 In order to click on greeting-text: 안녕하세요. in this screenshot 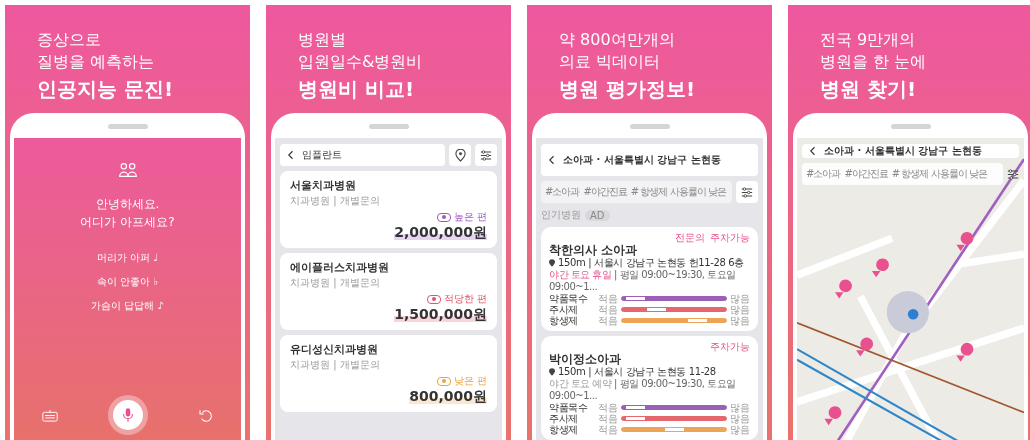, I will do `click(127, 204)`.